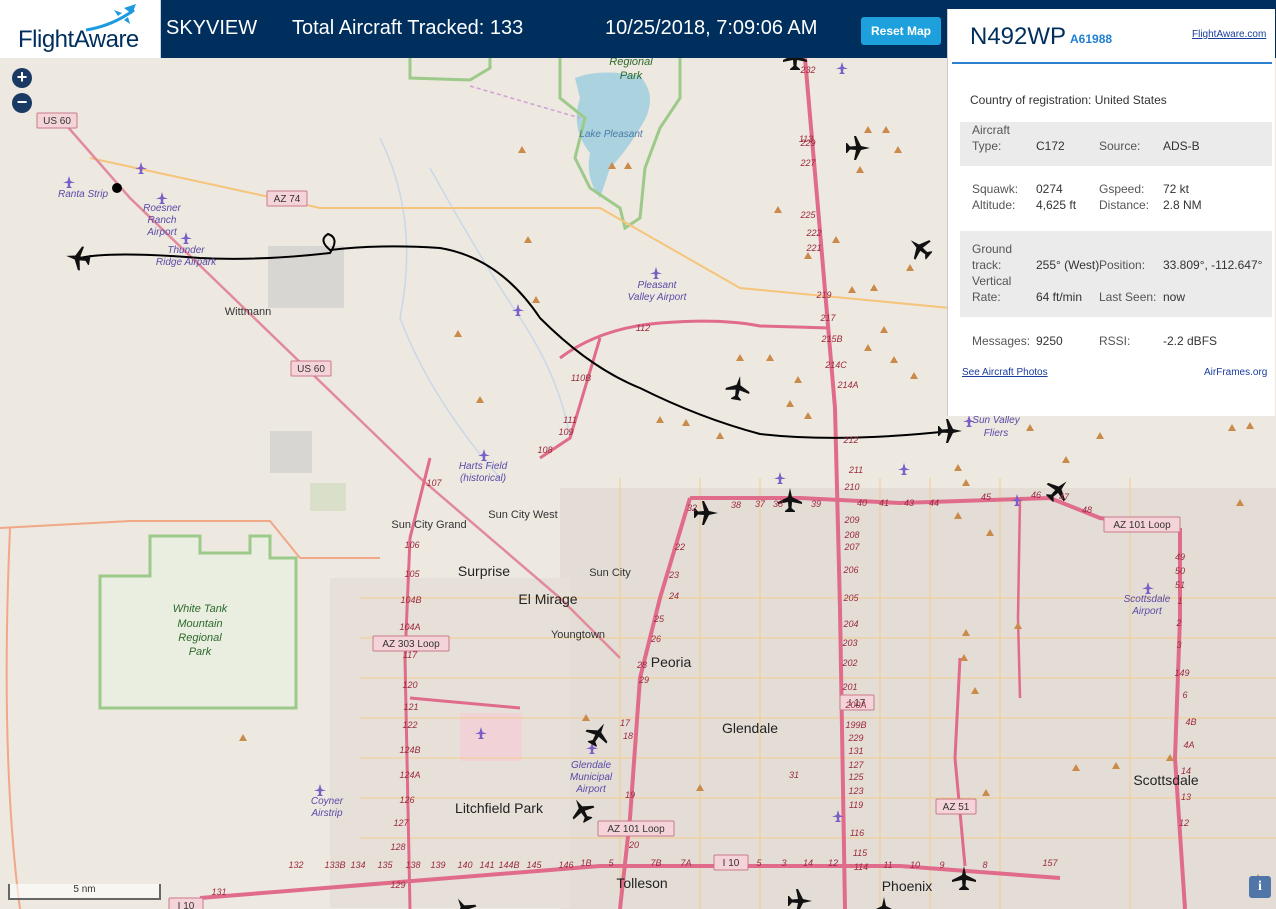  Describe the element at coordinates (437, 865) in the screenshot. I see `exit-number: 139` at that location.